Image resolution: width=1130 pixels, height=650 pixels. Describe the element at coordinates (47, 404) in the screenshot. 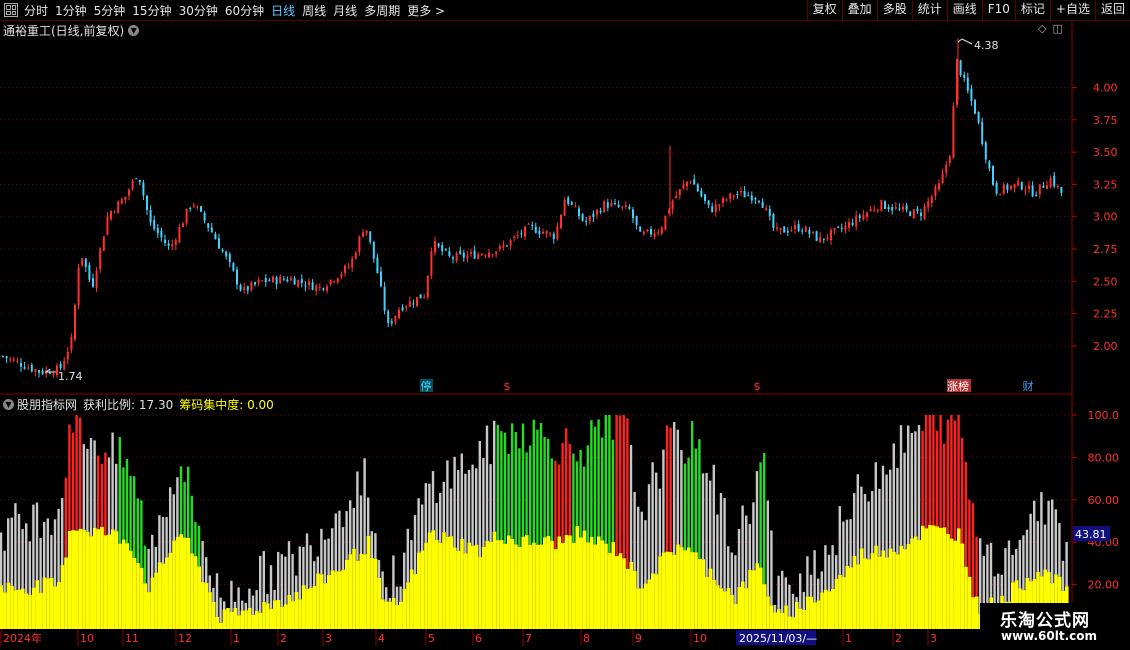

I see `indicator-name: 股朋指标网` at that location.